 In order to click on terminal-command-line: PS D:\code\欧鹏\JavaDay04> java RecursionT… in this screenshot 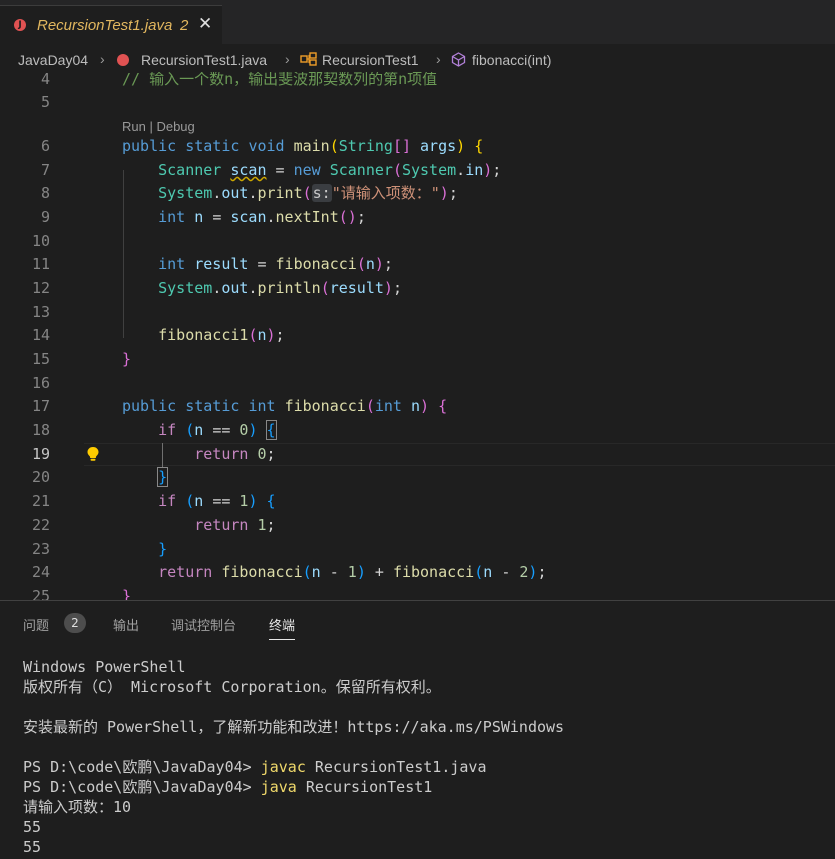, I will do `click(228, 787)`.